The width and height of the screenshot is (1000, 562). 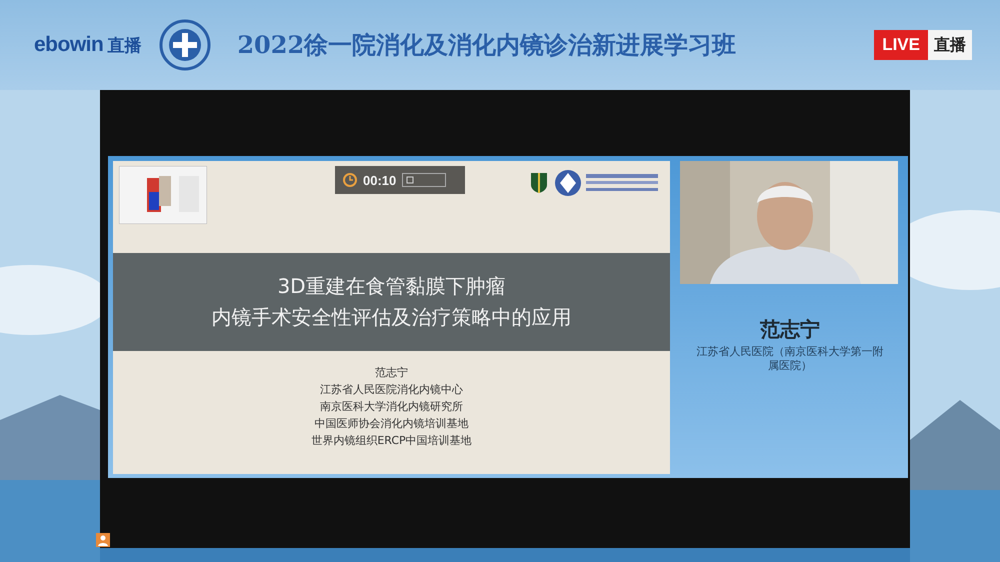 I want to click on speaker-affiliation: 江苏省人民医院（南京医科大学第一附属医院）, so click(x=790, y=359).